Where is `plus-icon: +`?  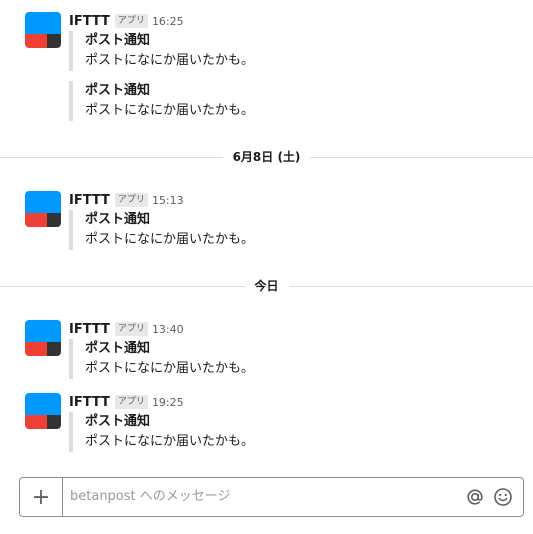 plus-icon: + is located at coordinates (41, 497).